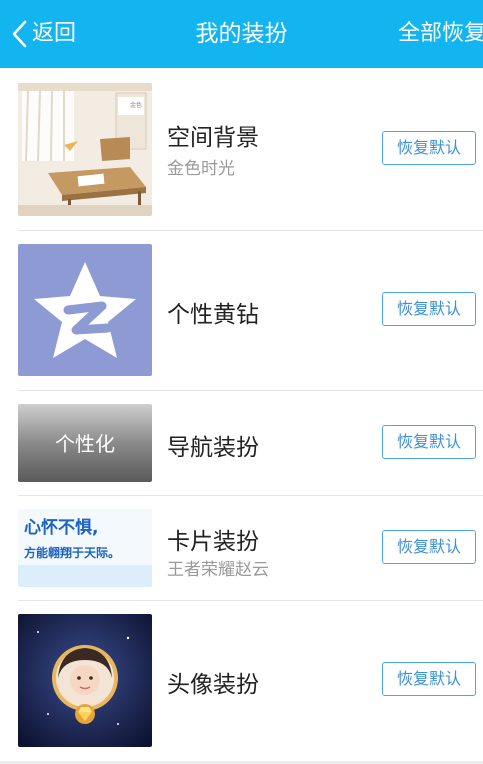 The width and height of the screenshot is (483, 764). Describe the element at coordinates (85, 149) in the screenshot. I see `classroom-scene-thumbnail: 金色` at that location.